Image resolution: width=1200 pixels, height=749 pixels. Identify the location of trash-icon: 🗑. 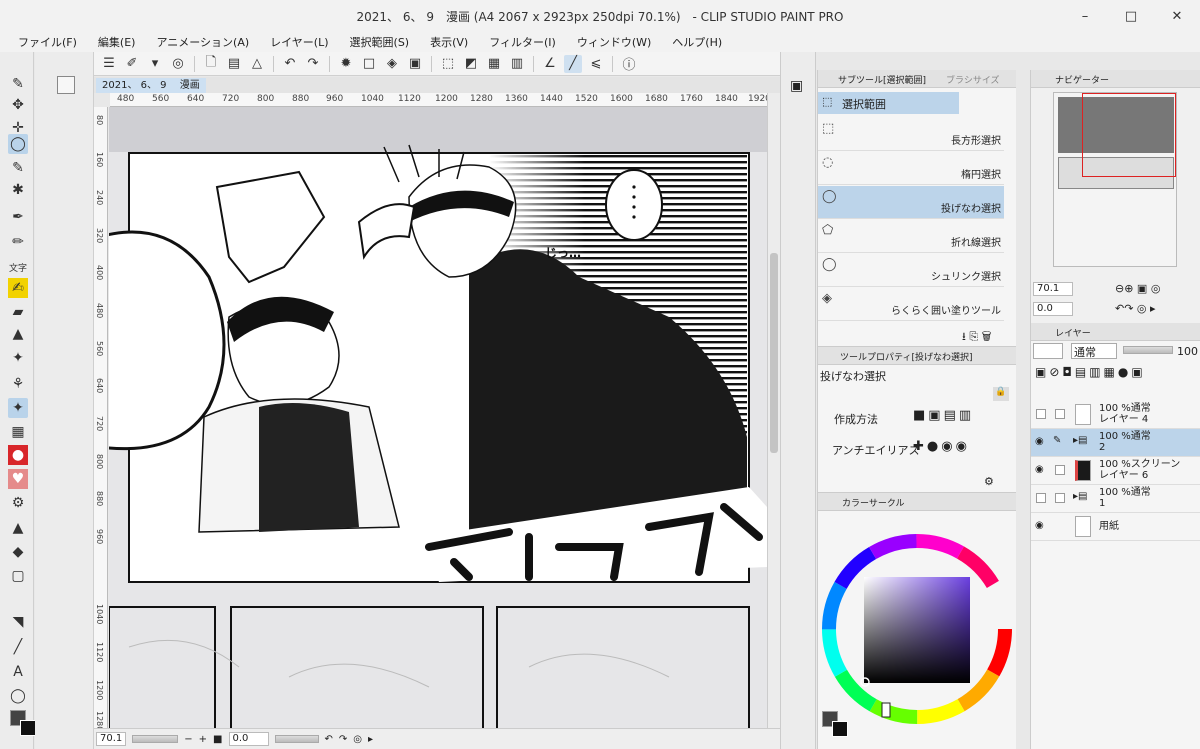
(987, 336).